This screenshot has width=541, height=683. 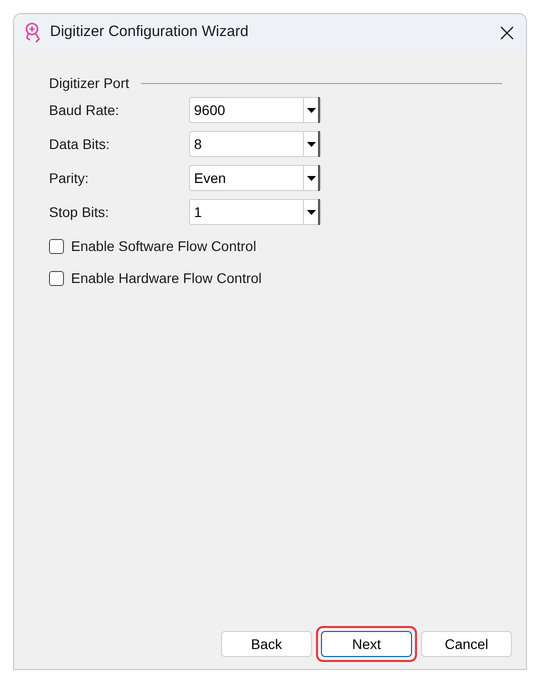 I want to click on field-label: Parity:, so click(x=69, y=178).